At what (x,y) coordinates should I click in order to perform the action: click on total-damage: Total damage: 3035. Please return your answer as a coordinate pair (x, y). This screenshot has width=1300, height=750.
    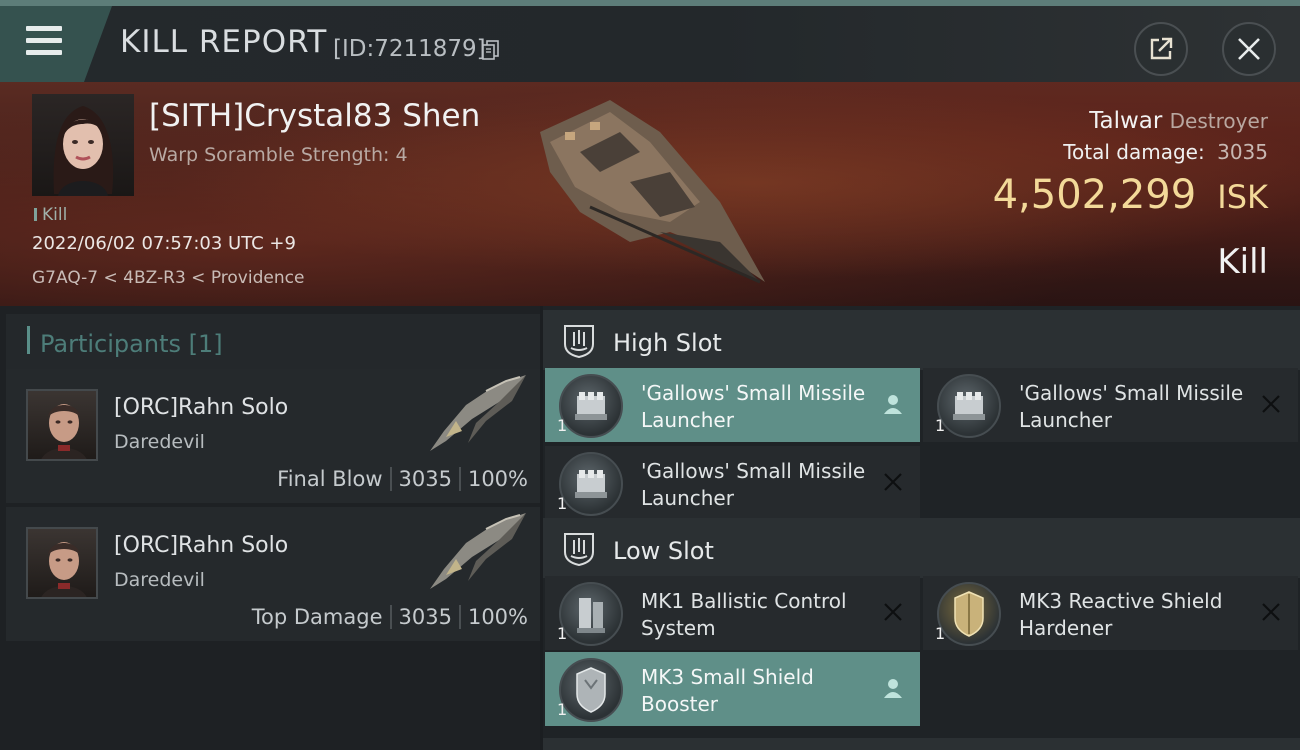
    Looking at the image, I should click on (1165, 152).